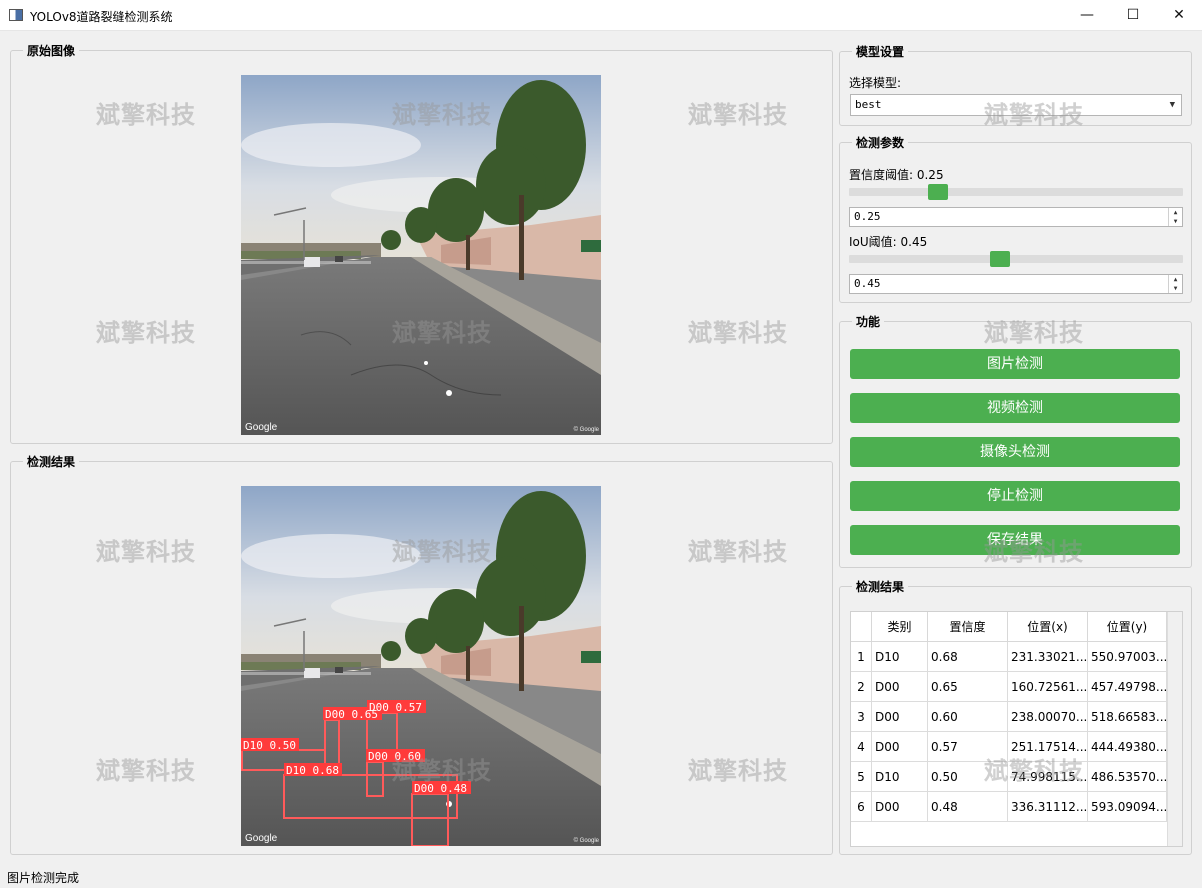  Describe the element at coordinates (312, 770) in the screenshot. I see `detection-label: D10 0.68` at that location.